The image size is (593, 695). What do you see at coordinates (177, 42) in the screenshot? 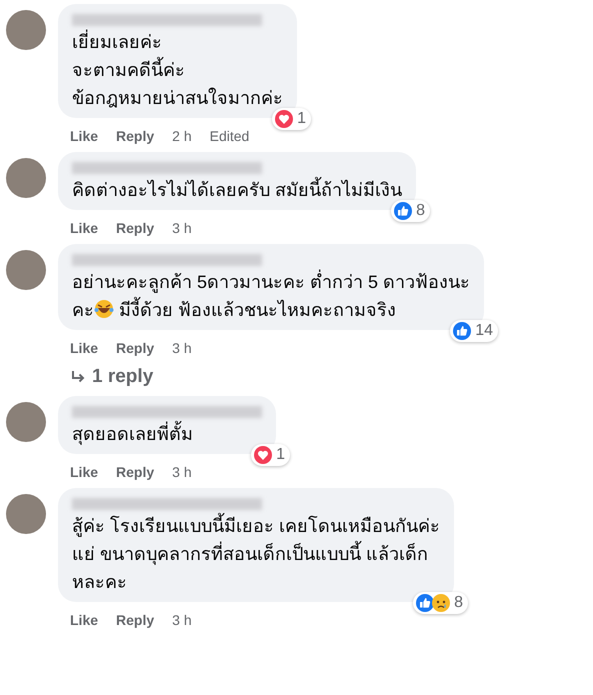
I see `comment-text: เยี่ยมเลยค่ะ` at bounding box center [177, 42].